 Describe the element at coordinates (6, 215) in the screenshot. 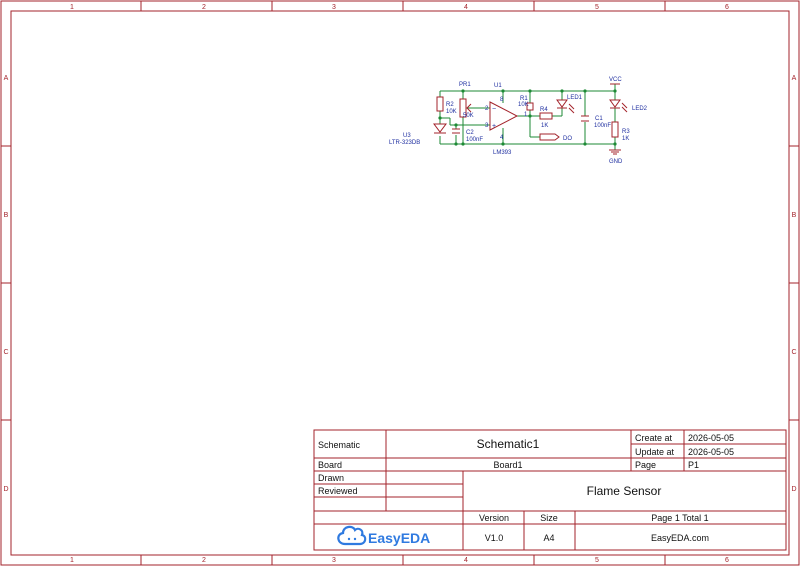

I see `row-label-left: B` at that location.